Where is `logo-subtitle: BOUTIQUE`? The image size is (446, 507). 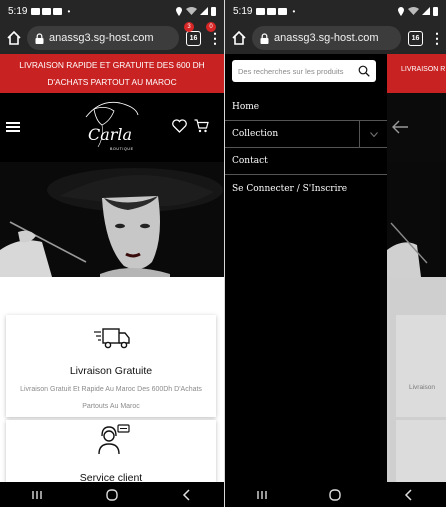 logo-subtitle: BOUTIQUE is located at coordinates (122, 149).